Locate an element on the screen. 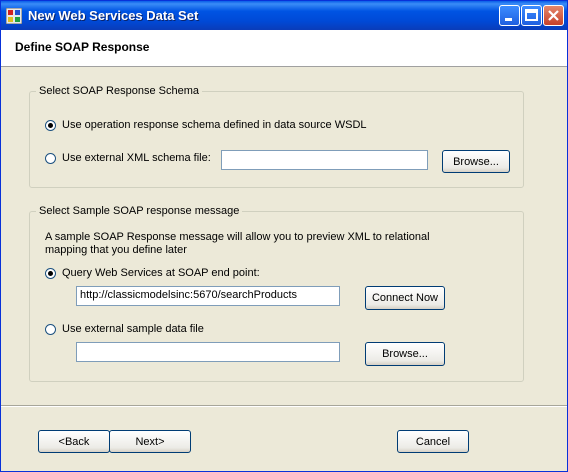 The height and width of the screenshot is (472, 568). app-icon is located at coordinates (14, 16).